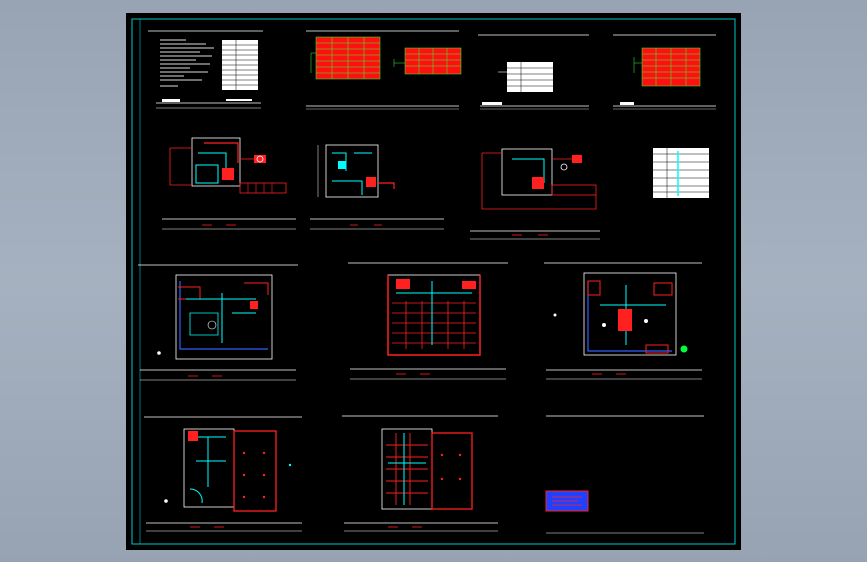 The image size is (867, 562). I want to click on sheet-title-stamp, so click(624, 474).